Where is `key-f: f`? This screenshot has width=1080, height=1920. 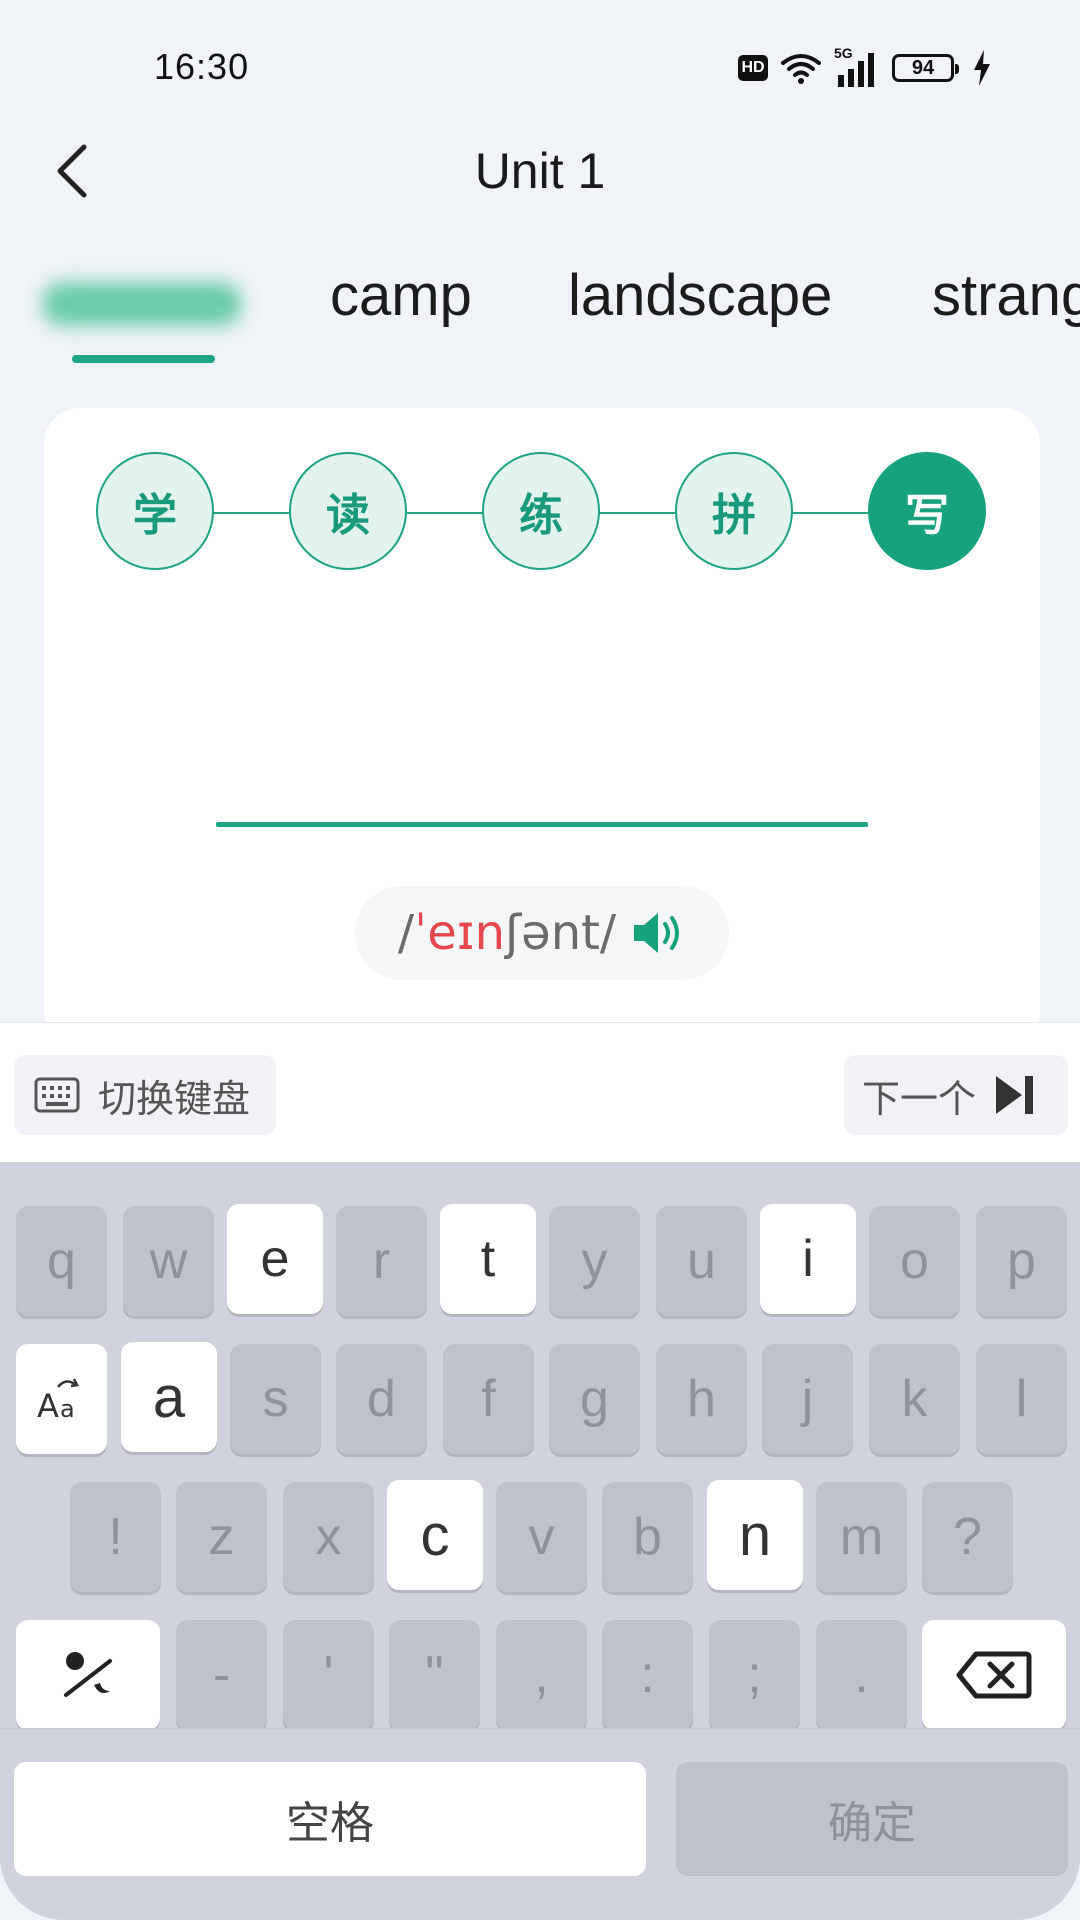
key-f: f is located at coordinates (488, 1399).